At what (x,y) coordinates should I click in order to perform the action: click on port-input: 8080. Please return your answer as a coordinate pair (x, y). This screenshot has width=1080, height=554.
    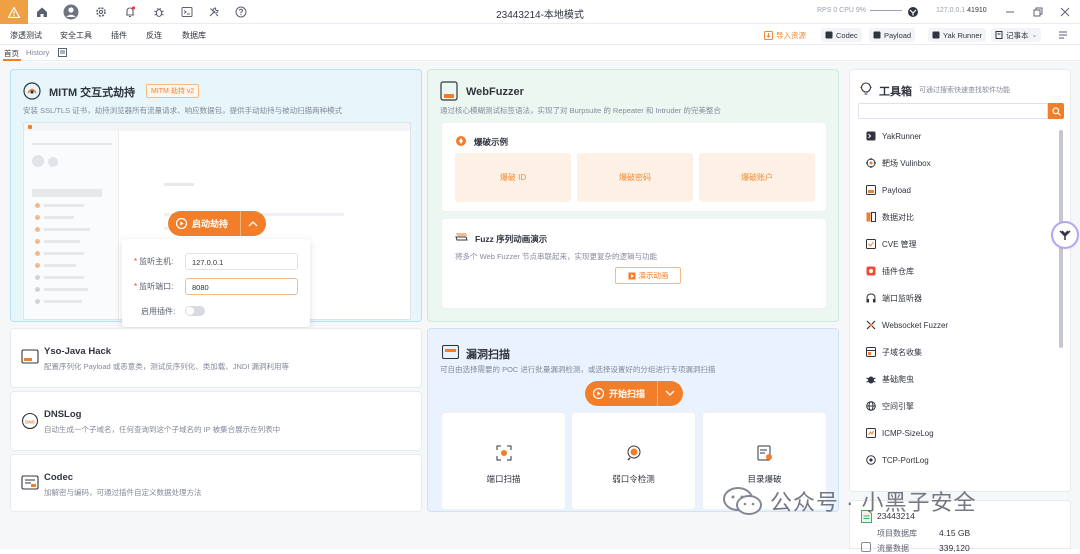
    Looking at the image, I should click on (241, 286).